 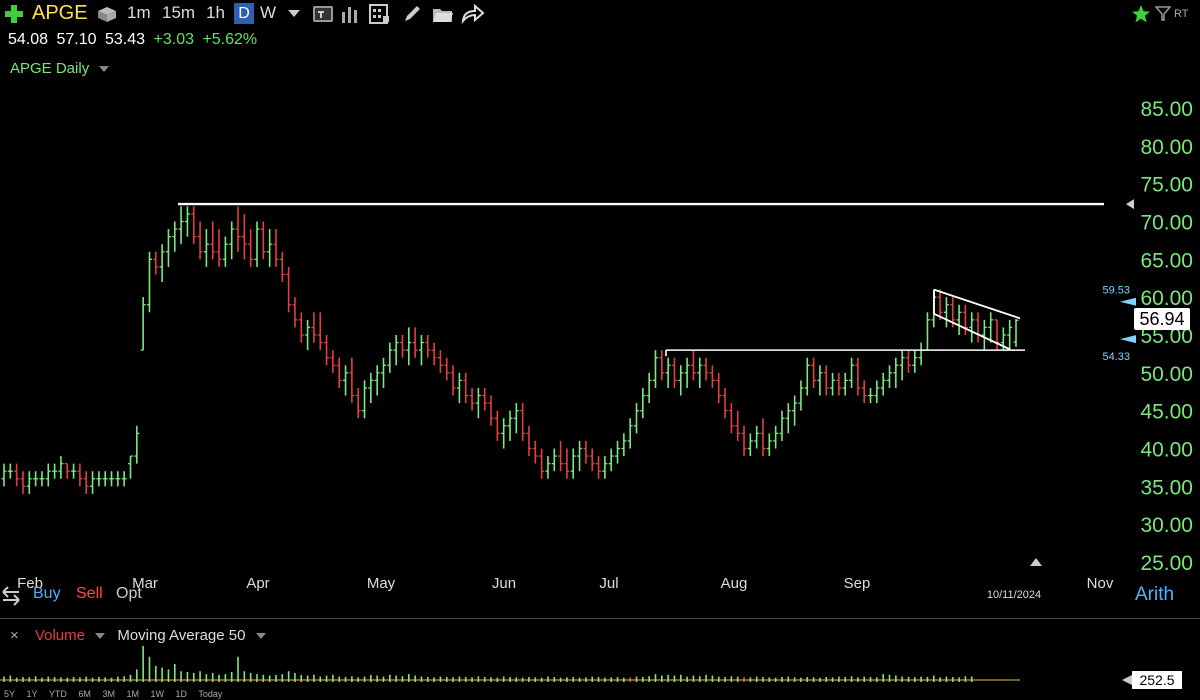 What do you see at coordinates (1163, 14) in the screenshot?
I see `filter-icon` at bounding box center [1163, 14].